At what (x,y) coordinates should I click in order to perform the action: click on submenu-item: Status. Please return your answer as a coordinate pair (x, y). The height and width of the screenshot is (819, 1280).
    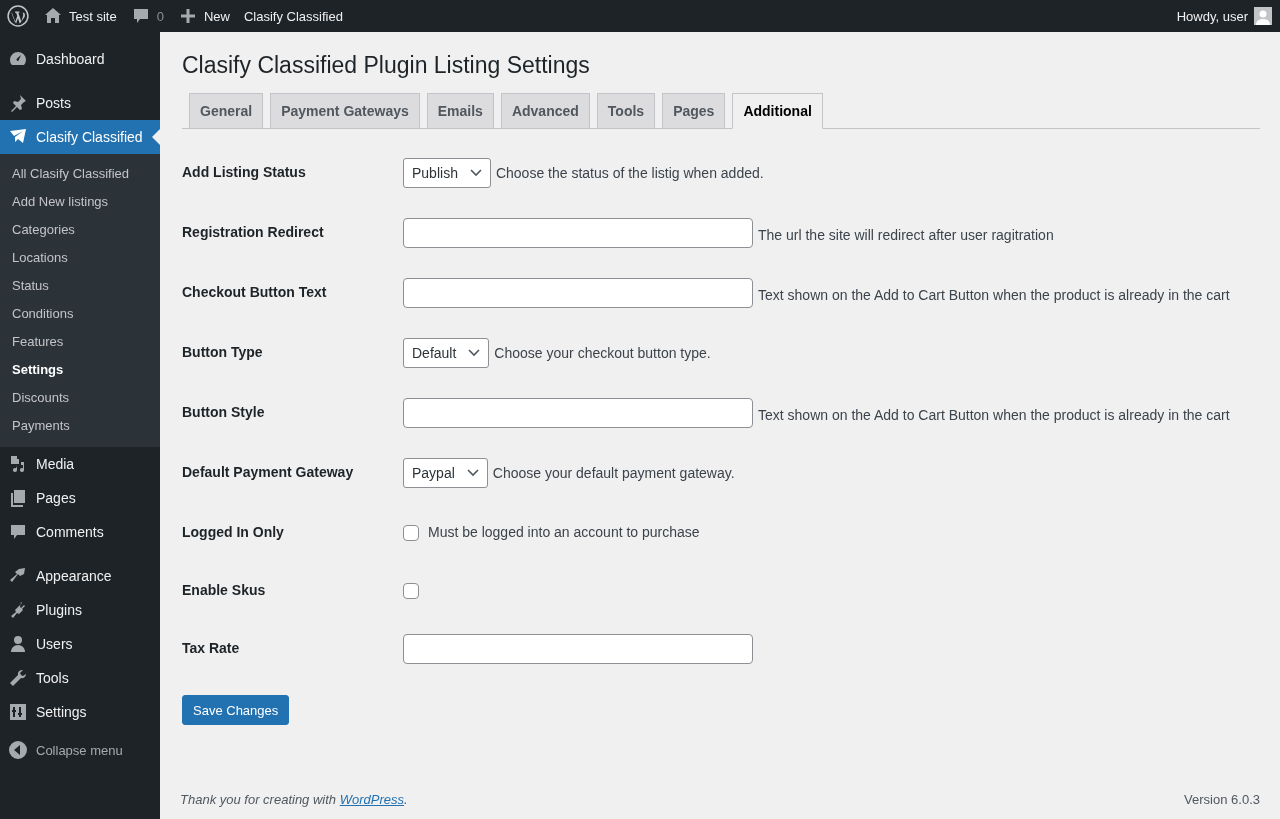
    Looking at the image, I should click on (80, 286).